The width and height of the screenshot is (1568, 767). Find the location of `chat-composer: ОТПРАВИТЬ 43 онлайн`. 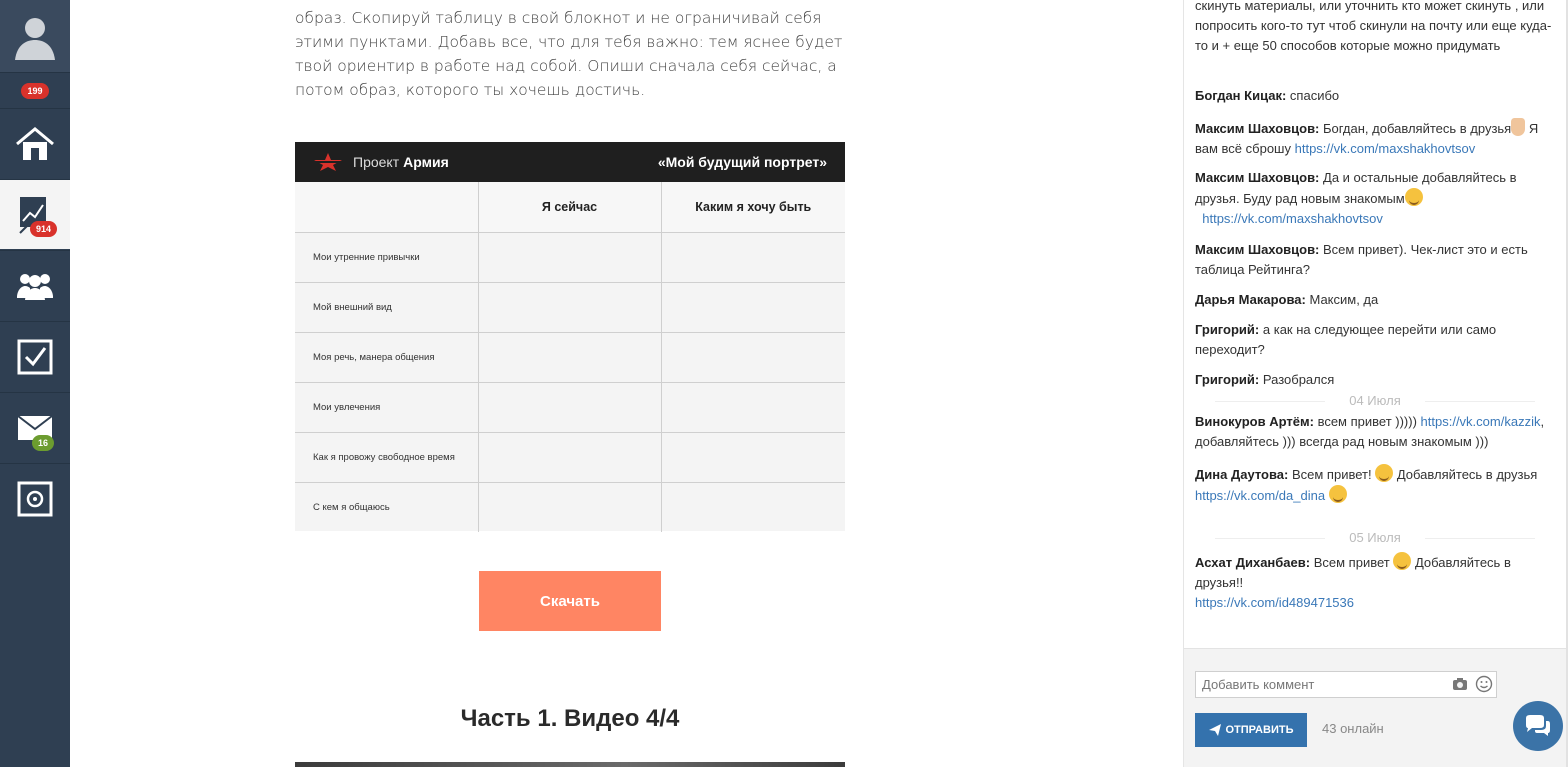

chat-composer: ОТПРАВИТЬ 43 онлайн is located at coordinates (1376, 707).